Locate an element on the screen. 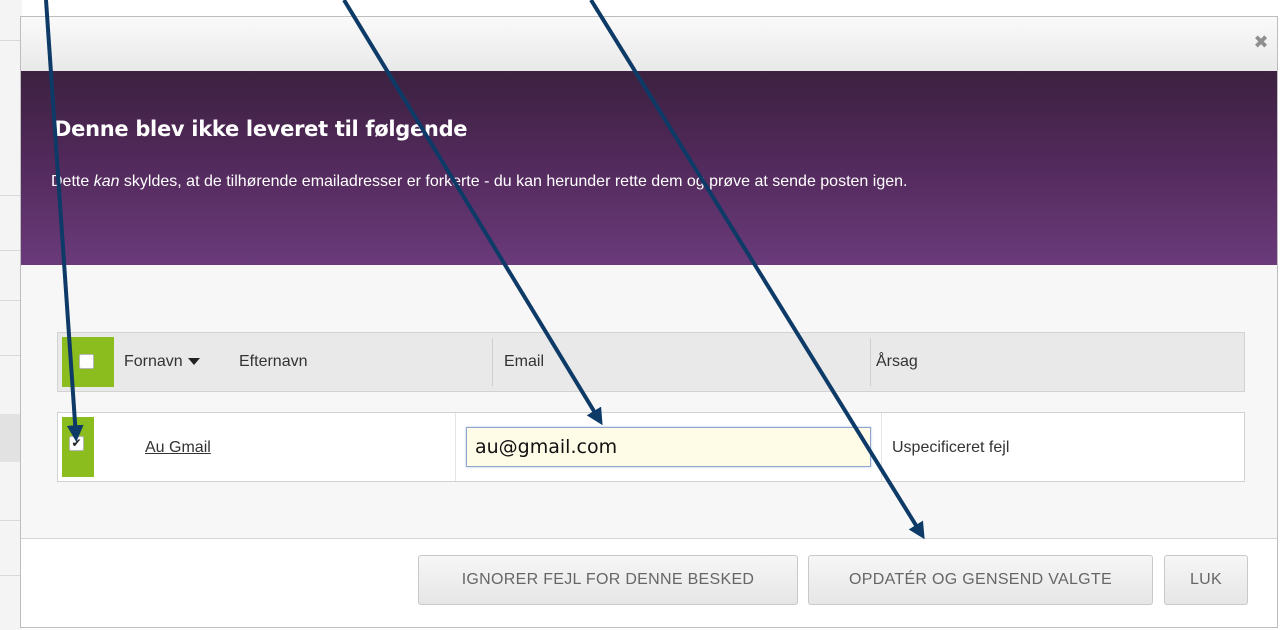 The height and width of the screenshot is (630, 1281). caret-down-icon is located at coordinates (193, 362).